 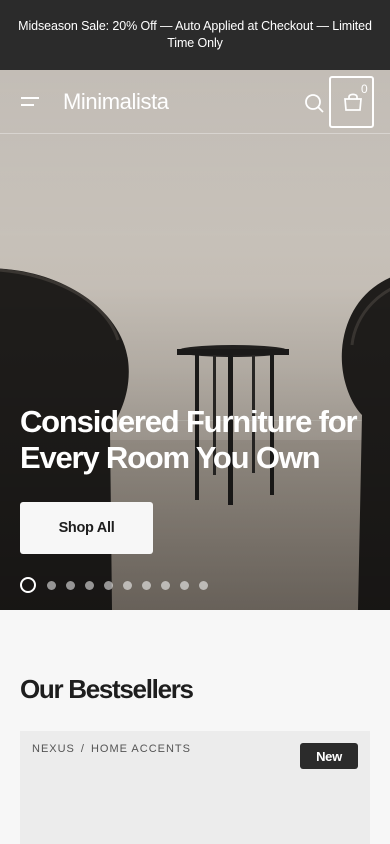 What do you see at coordinates (116, 102) in the screenshot?
I see `site-logo: Minimalista` at bounding box center [116, 102].